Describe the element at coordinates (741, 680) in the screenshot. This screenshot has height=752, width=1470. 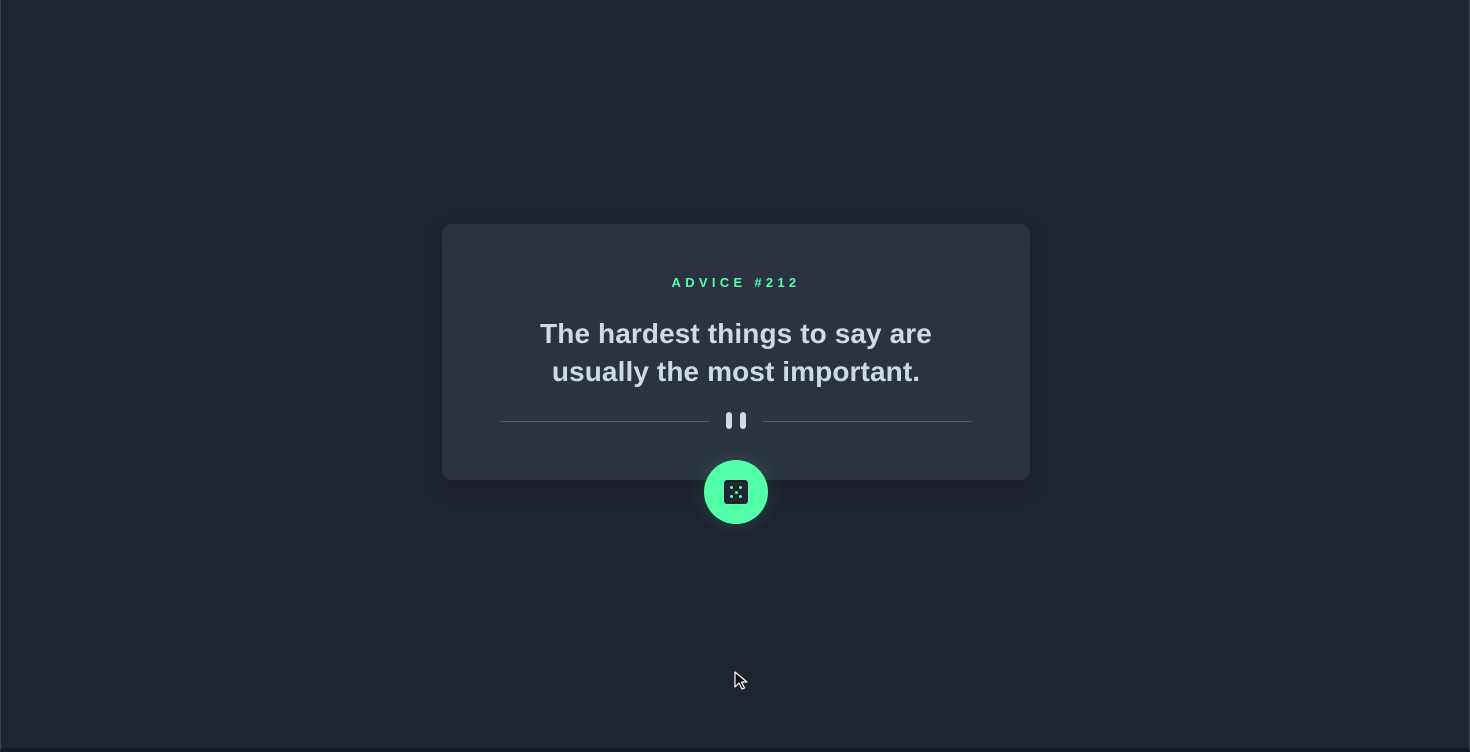
I see `mouse-cursor-icon` at that location.